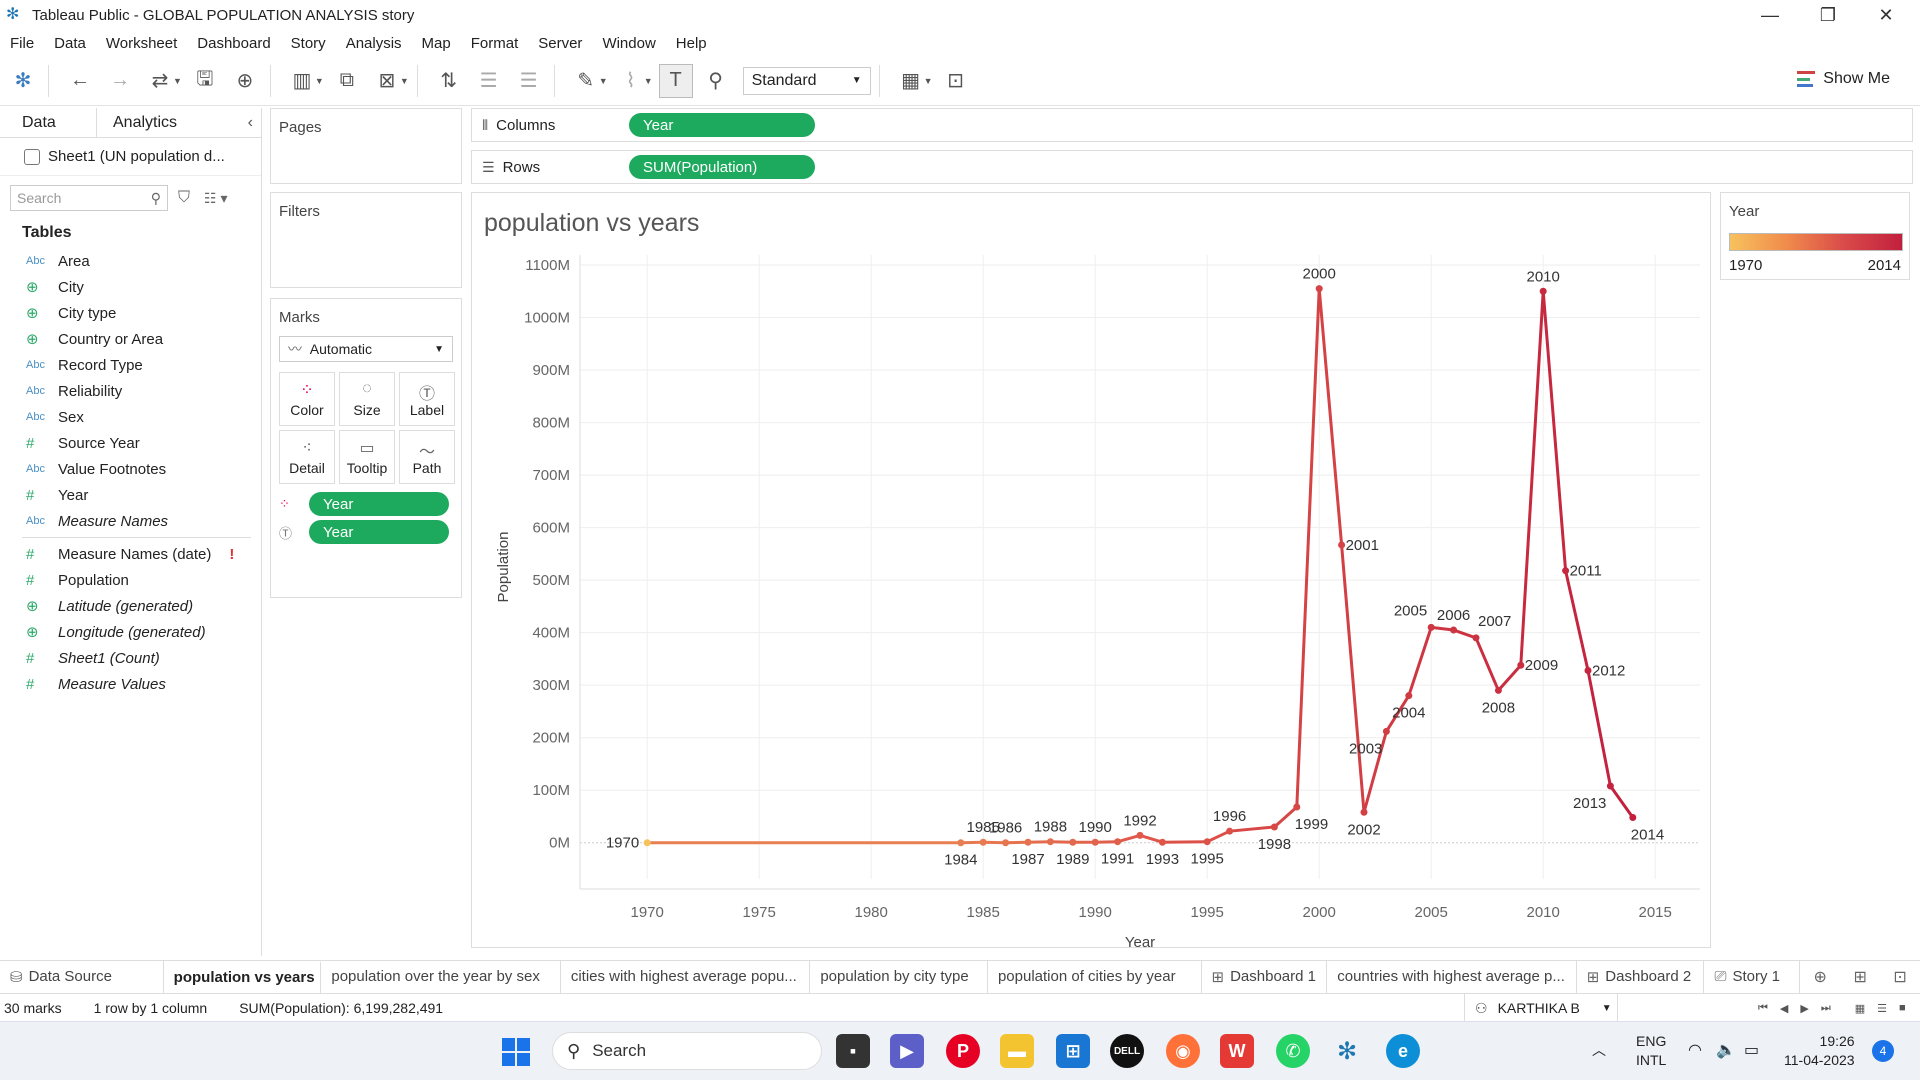 The height and width of the screenshot is (1080, 1920). What do you see at coordinates (631, 81) in the screenshot?
I see `group-members-icon: ⌇` at bounding box center [631, 81].